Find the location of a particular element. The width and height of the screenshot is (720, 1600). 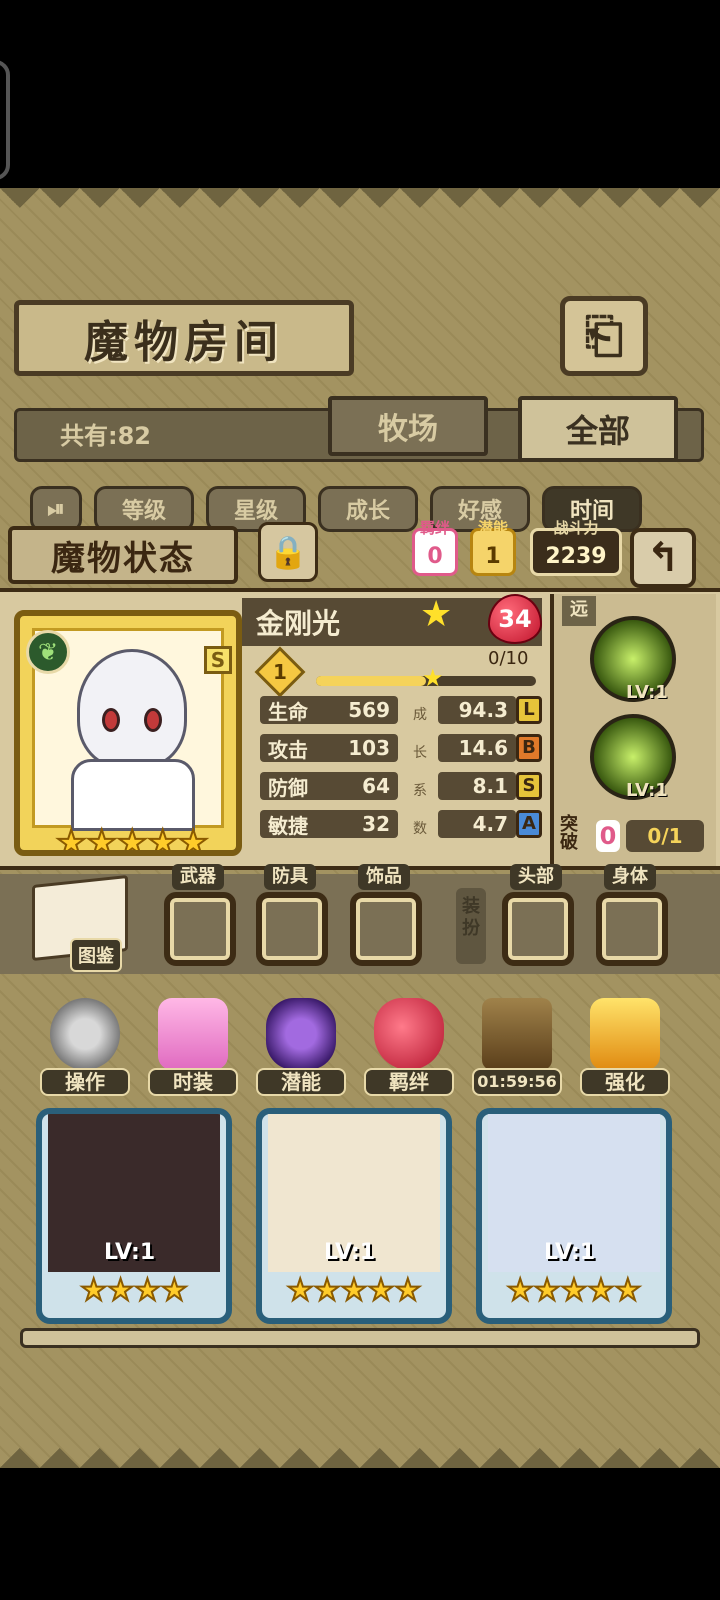

return-arrow-icon: ⎗ is located at coordinates (604, 335).